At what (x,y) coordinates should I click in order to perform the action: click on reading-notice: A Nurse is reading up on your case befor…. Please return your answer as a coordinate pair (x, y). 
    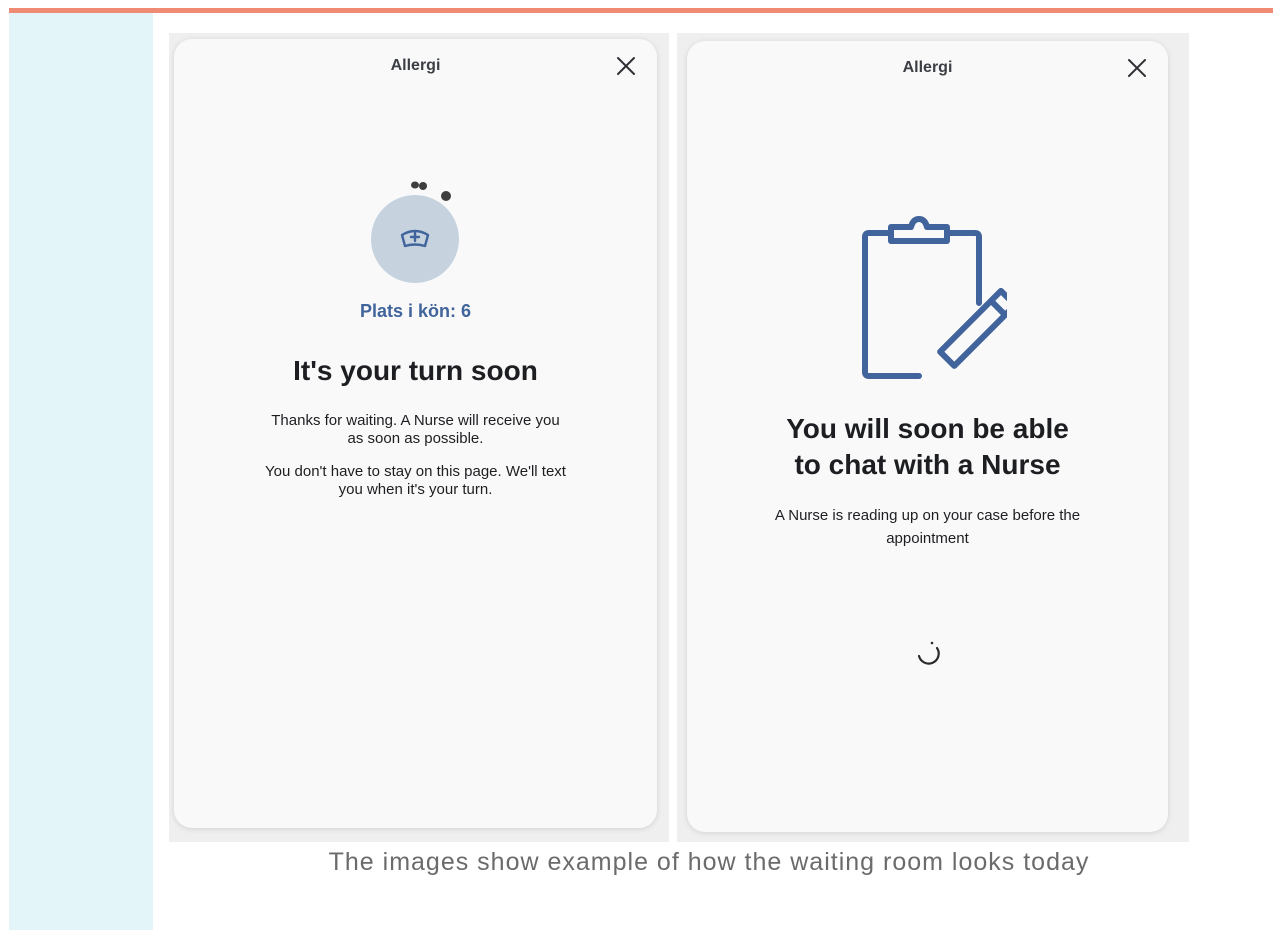
    Looking at the image, I should click on (927, 527).